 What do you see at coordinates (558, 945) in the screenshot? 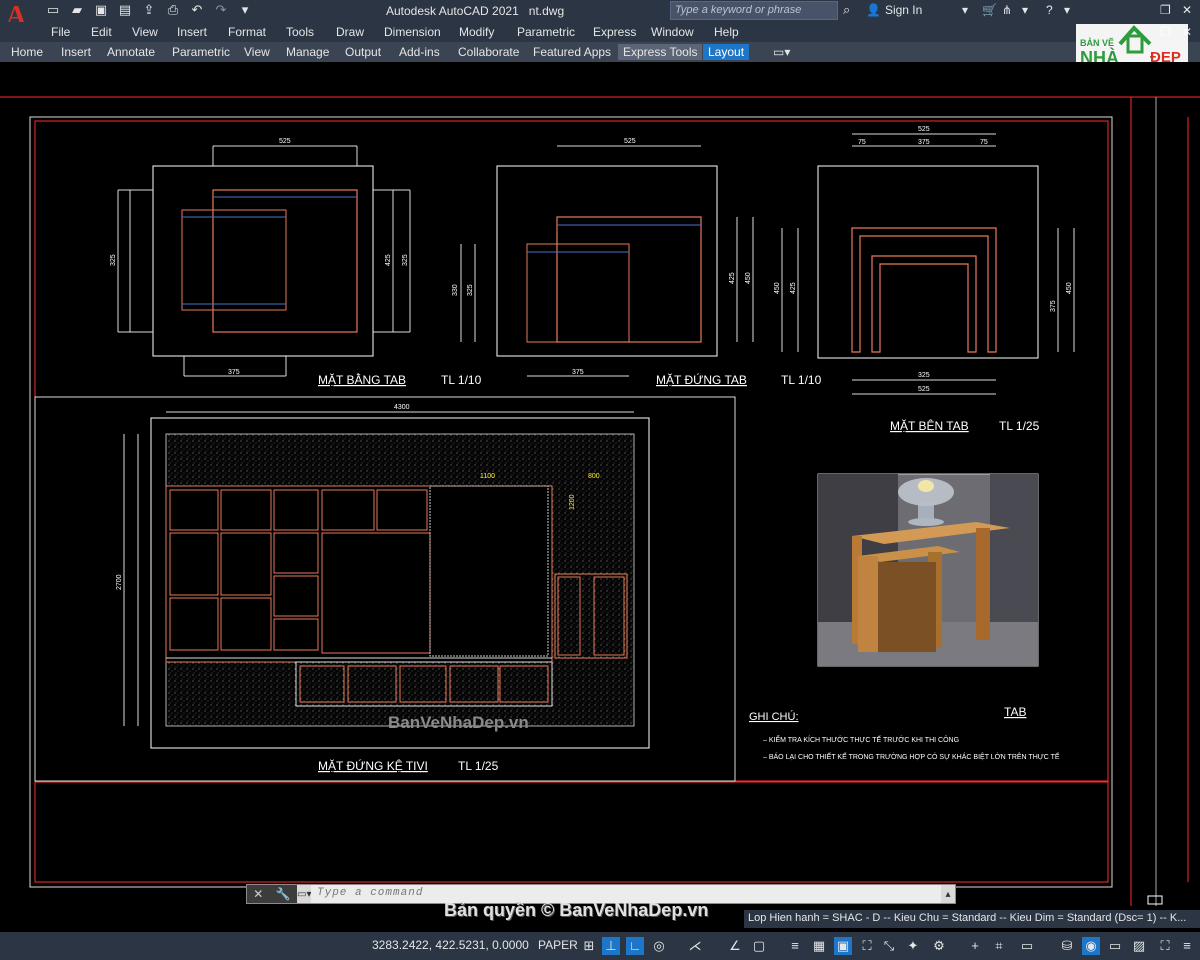
I see `paper-space-toggle: PAPER` at bounding box center [558, 945].